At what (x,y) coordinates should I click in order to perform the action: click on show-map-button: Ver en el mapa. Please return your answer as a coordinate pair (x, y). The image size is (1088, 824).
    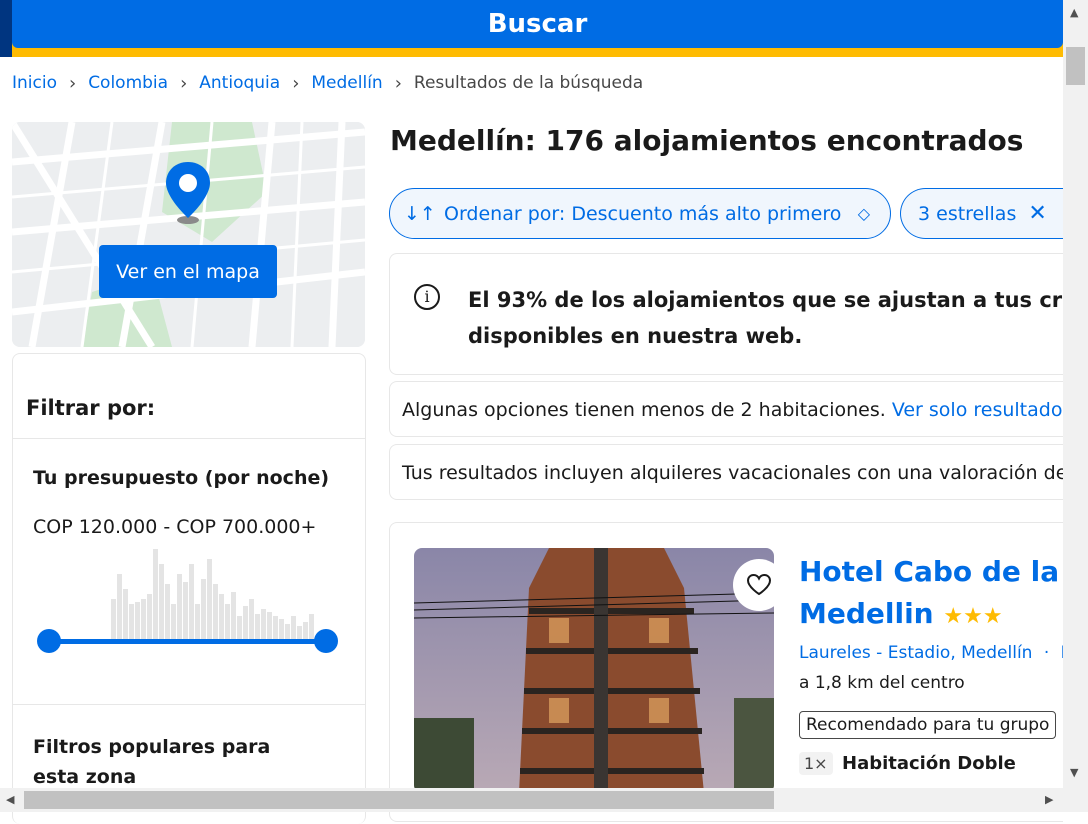
    Looking at the image, I should click on (188, 271).